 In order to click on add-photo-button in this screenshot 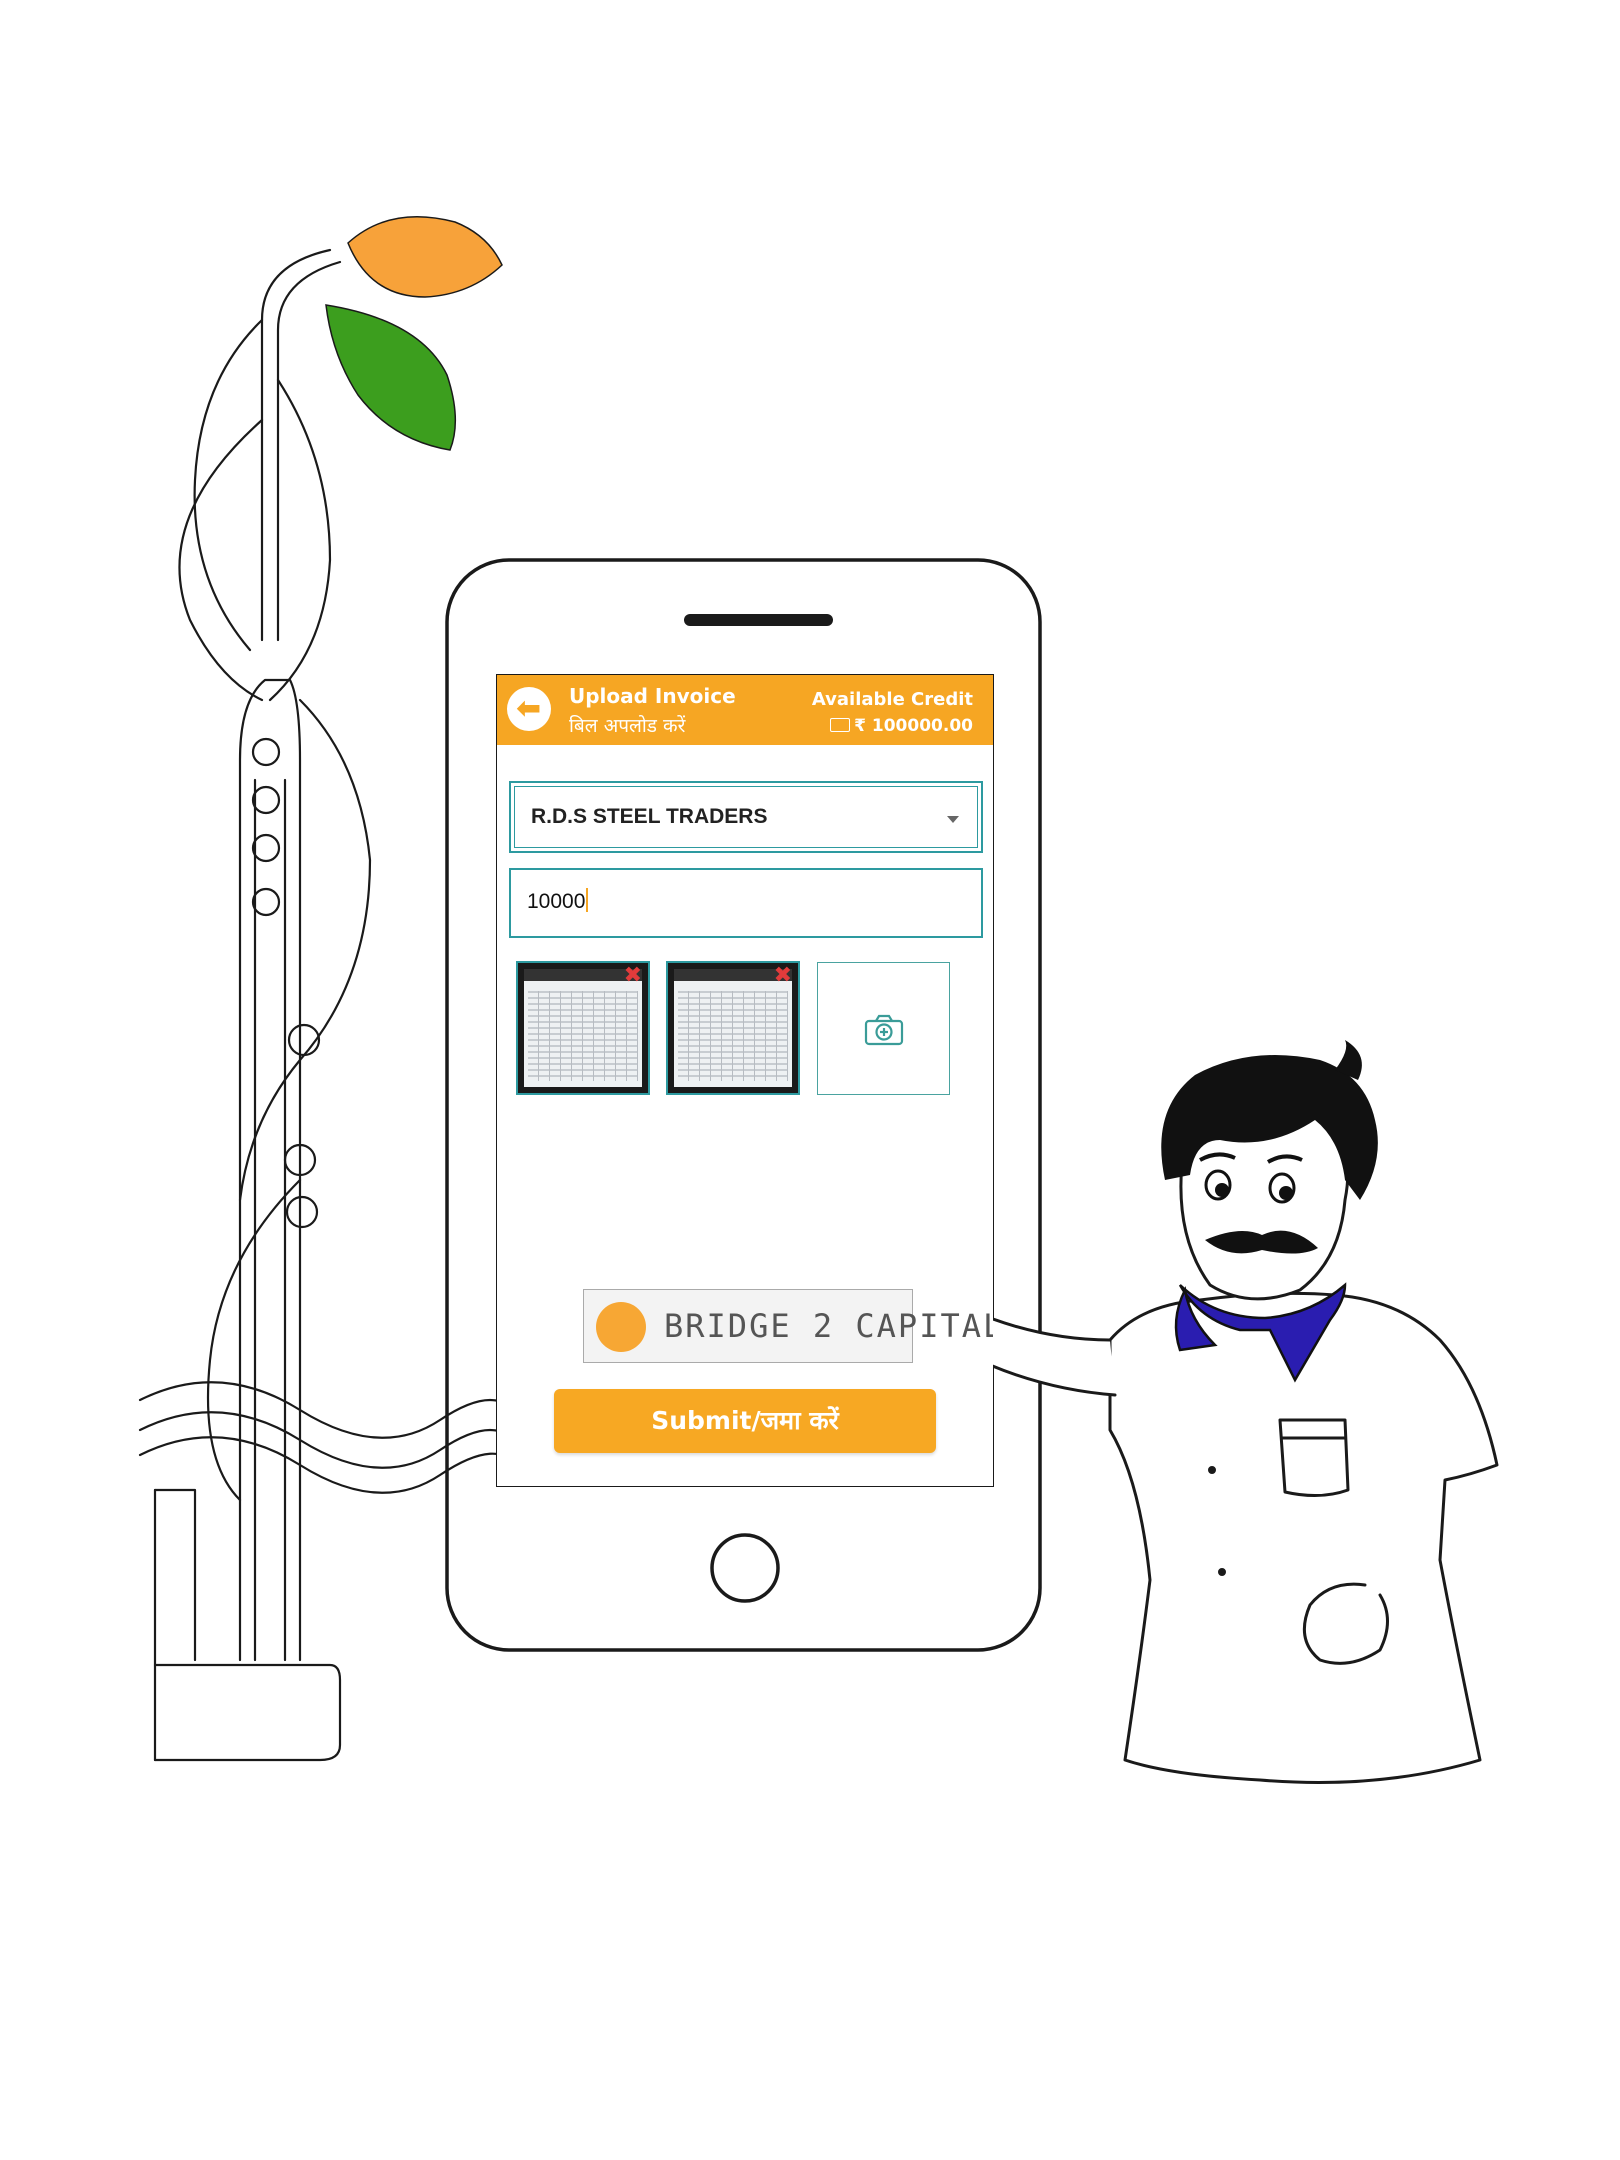, I will do `click(883, 1028)`.